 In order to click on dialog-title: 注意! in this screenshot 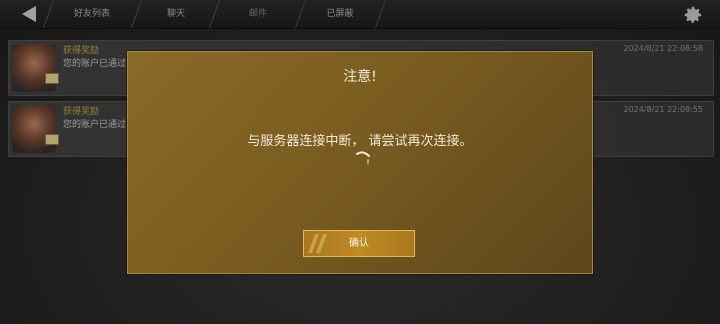, I will do `click(360, 77)`.